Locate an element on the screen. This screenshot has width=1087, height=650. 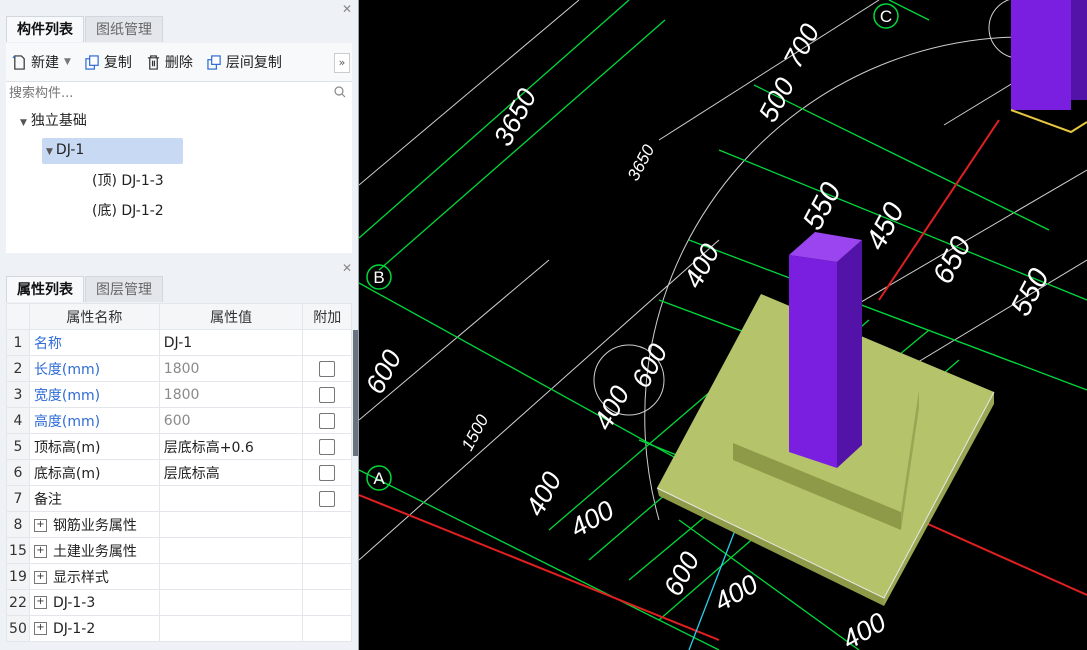
property-group: + DJ-1-2 is located at coordinates (94, 628).